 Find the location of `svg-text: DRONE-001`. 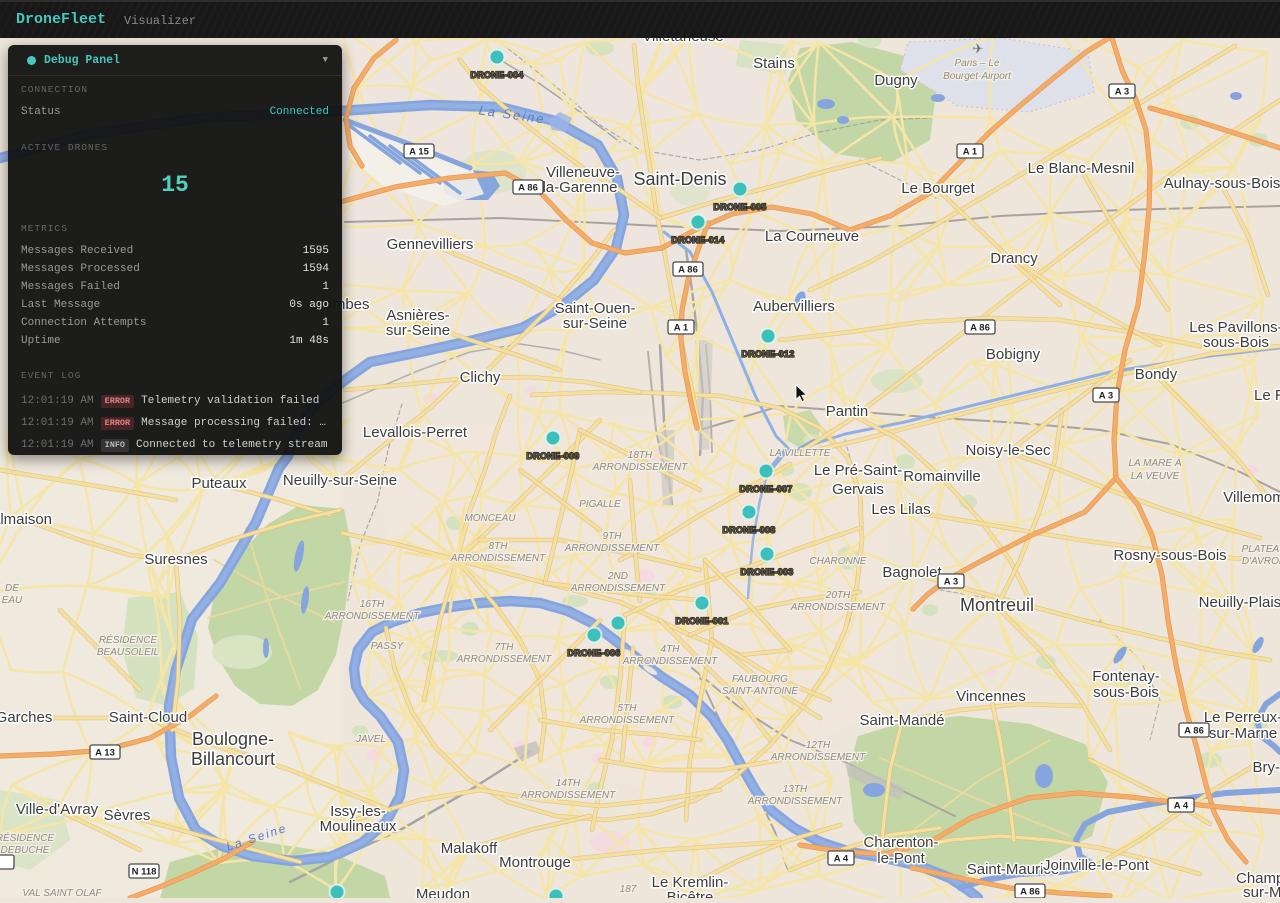

svg-text: DRONE-001 is located at coordinates (701, 621).